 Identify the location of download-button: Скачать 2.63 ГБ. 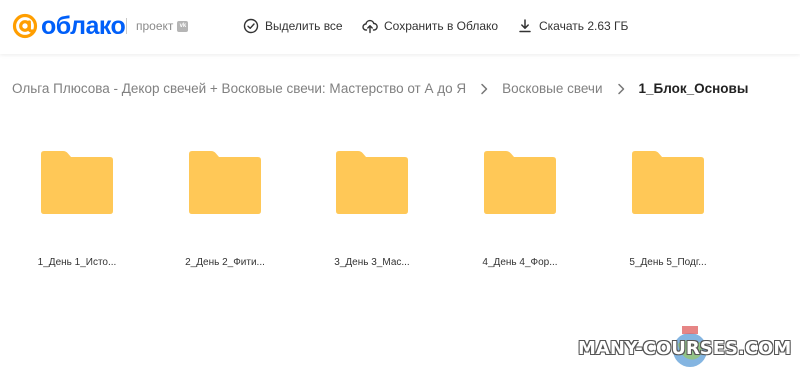
(572, 26).